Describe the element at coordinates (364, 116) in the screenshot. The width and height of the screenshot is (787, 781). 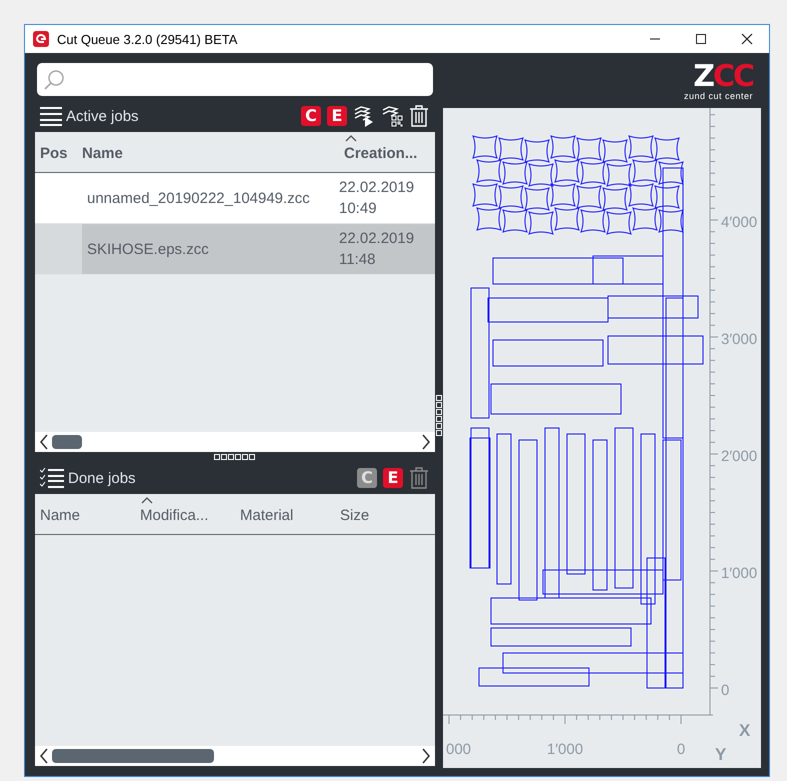
I see `send-layers-icon` at that location.